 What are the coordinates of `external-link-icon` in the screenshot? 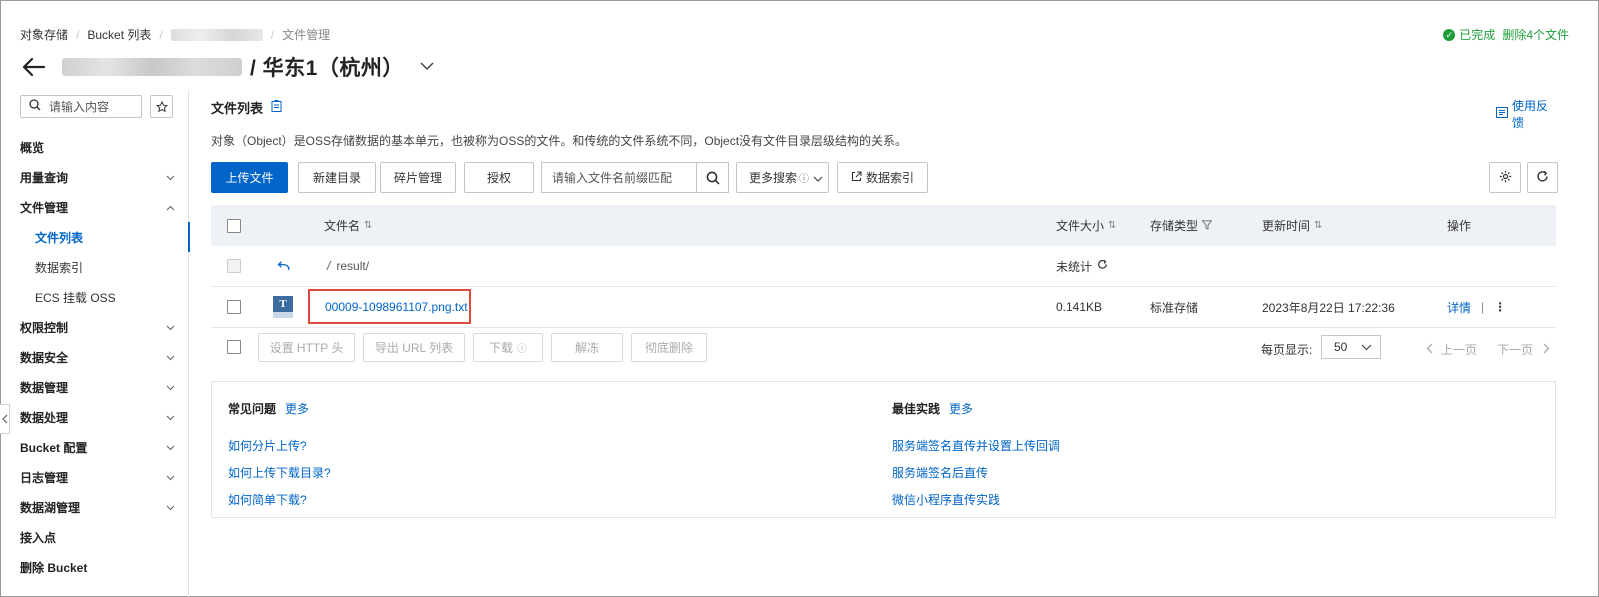 It's located at (856, 177).